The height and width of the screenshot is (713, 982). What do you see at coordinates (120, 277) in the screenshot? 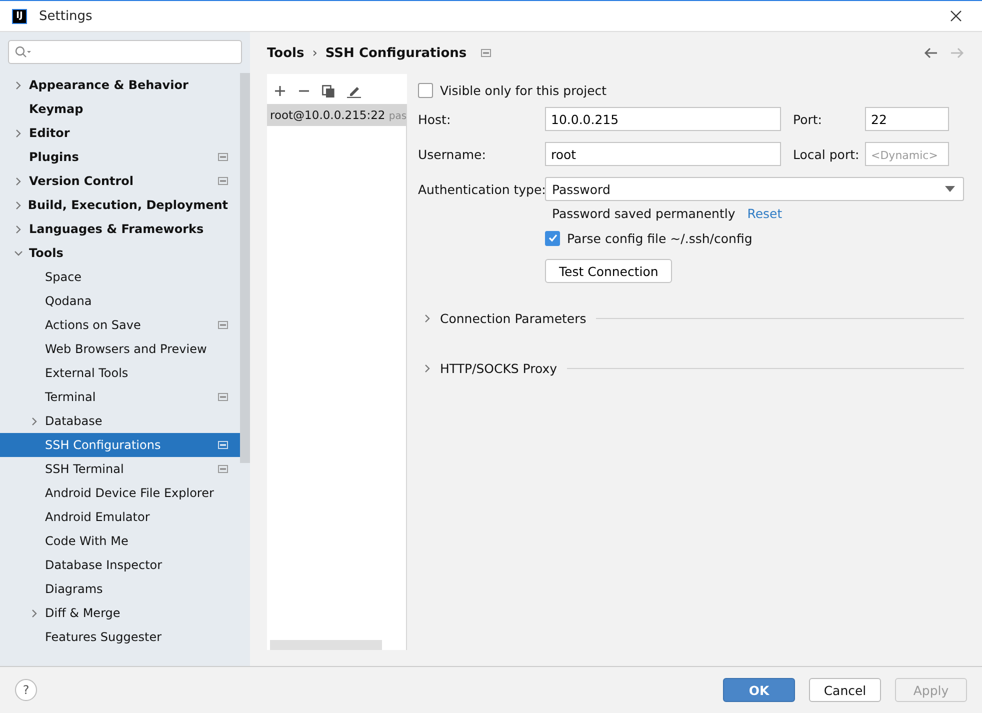
I see `tree-item: Space` at bounding box center [120, 277].